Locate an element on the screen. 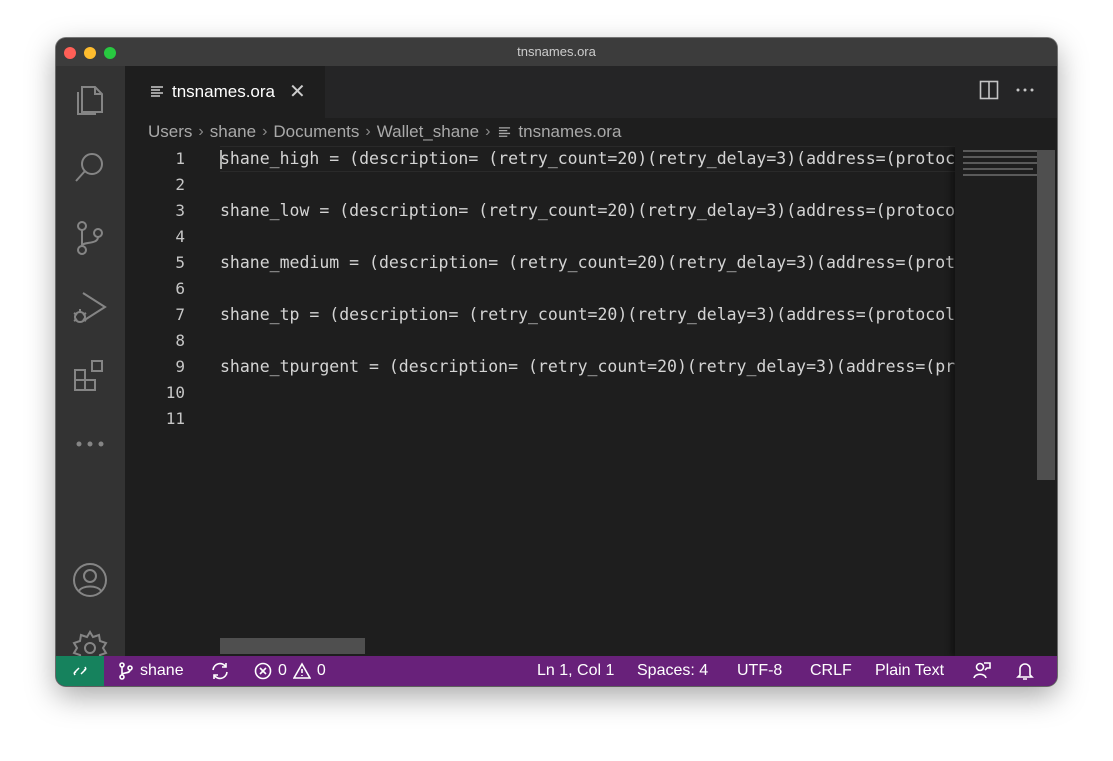 Image resolution: width=1113 pixels, height=761 pixels. account-icon is located at coordinates (90, 580).